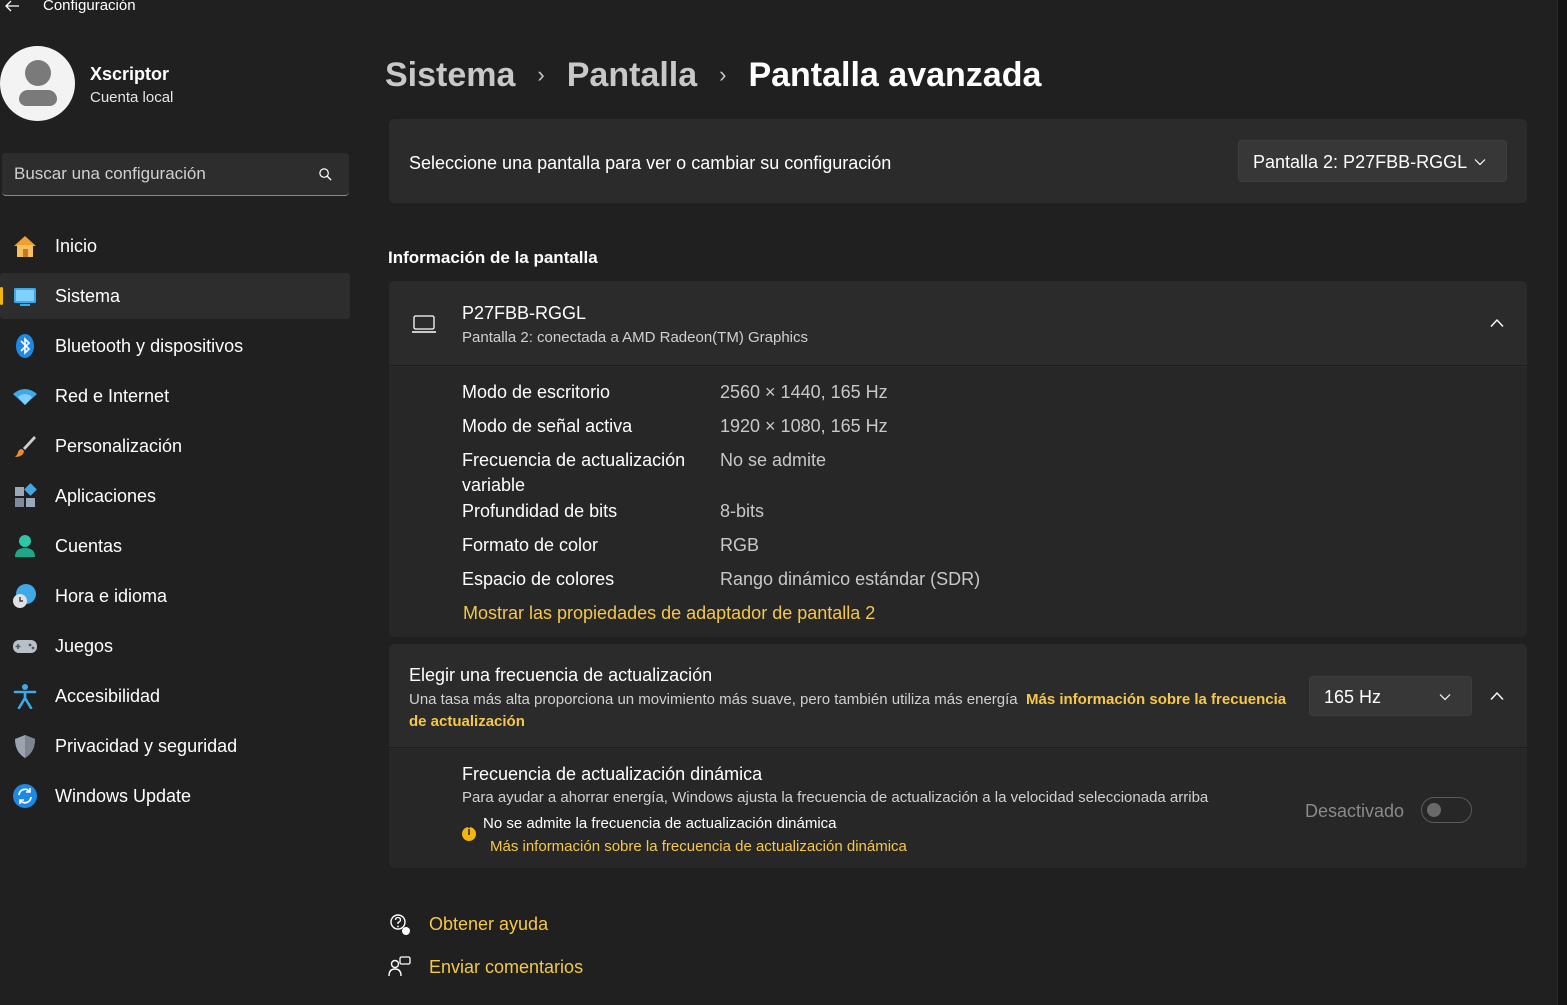 The width and height of the screenshot is (1567, 1005). Describe the element at coordinates (493, 257) in the screenshot. I see `section-title: Información de la pantalla` at that location.